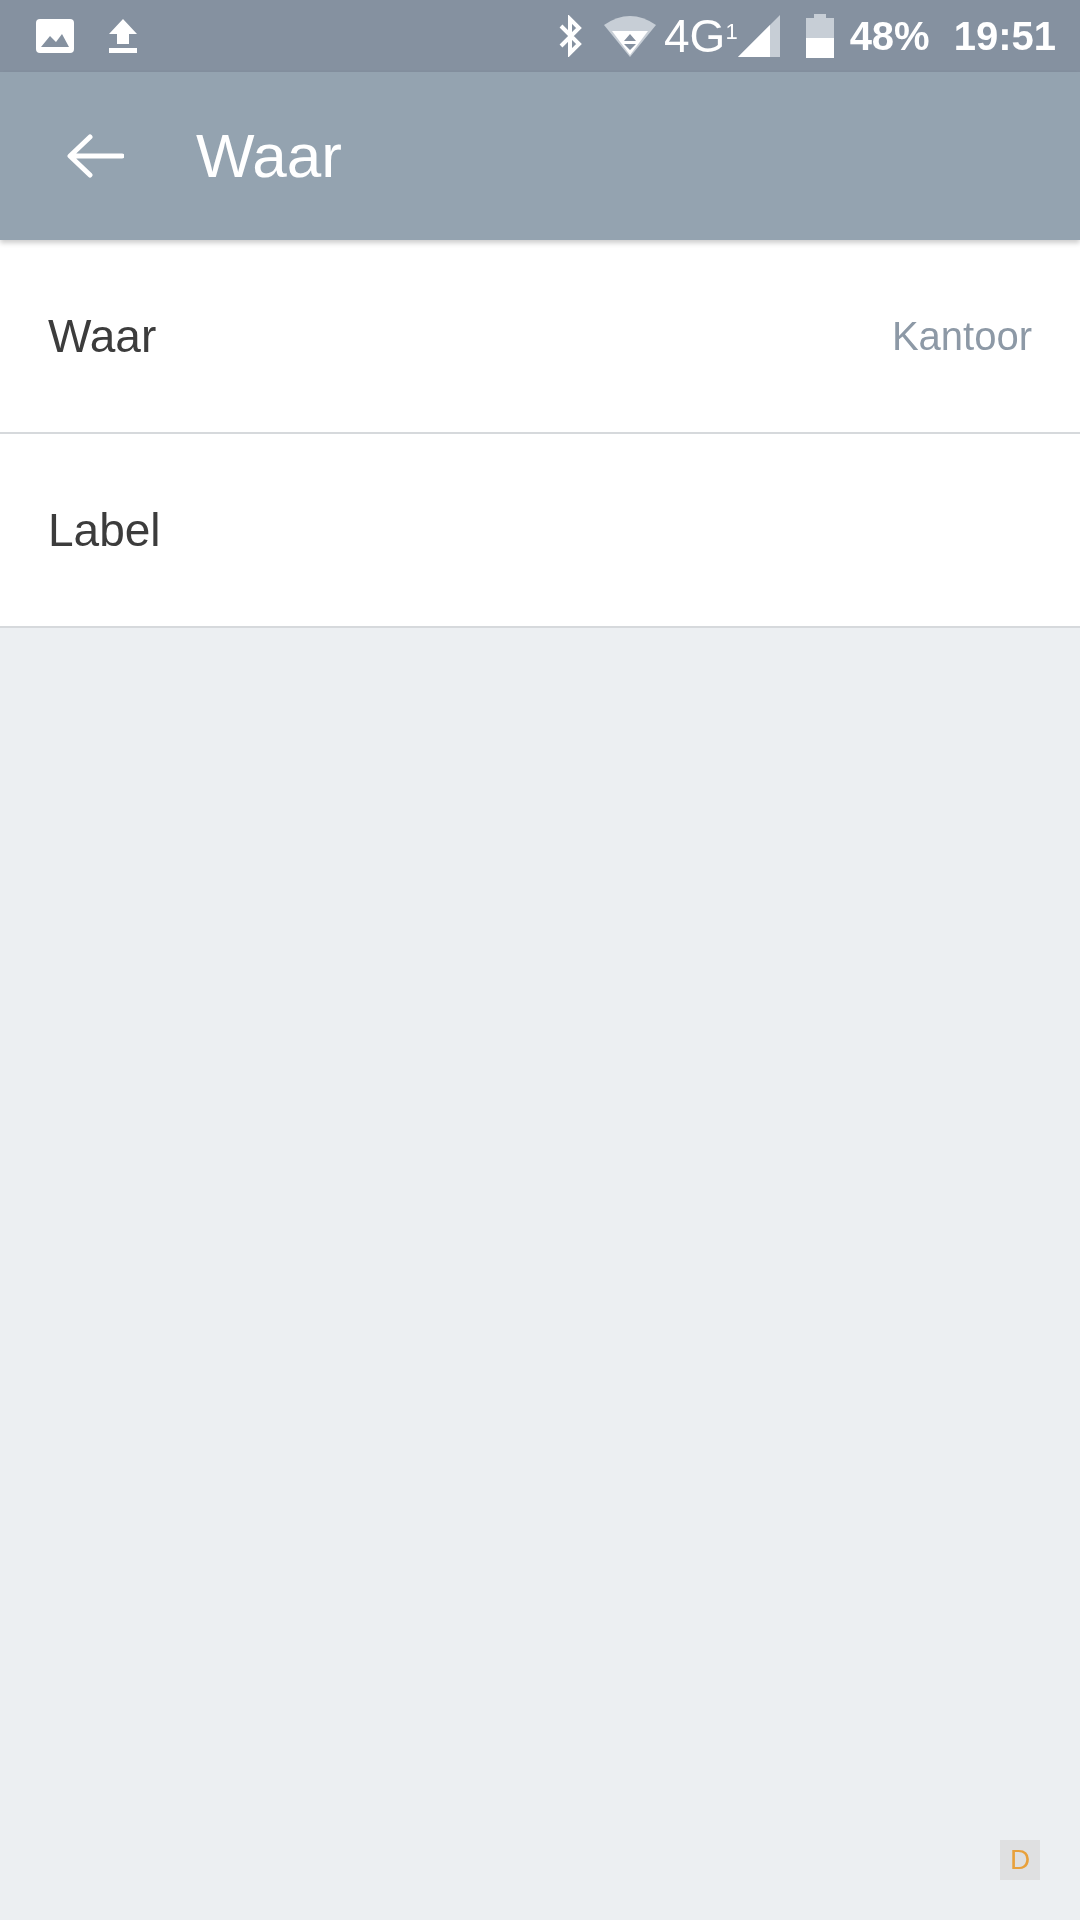  I want to click on battery-percent: 48%, so click(889, 36).